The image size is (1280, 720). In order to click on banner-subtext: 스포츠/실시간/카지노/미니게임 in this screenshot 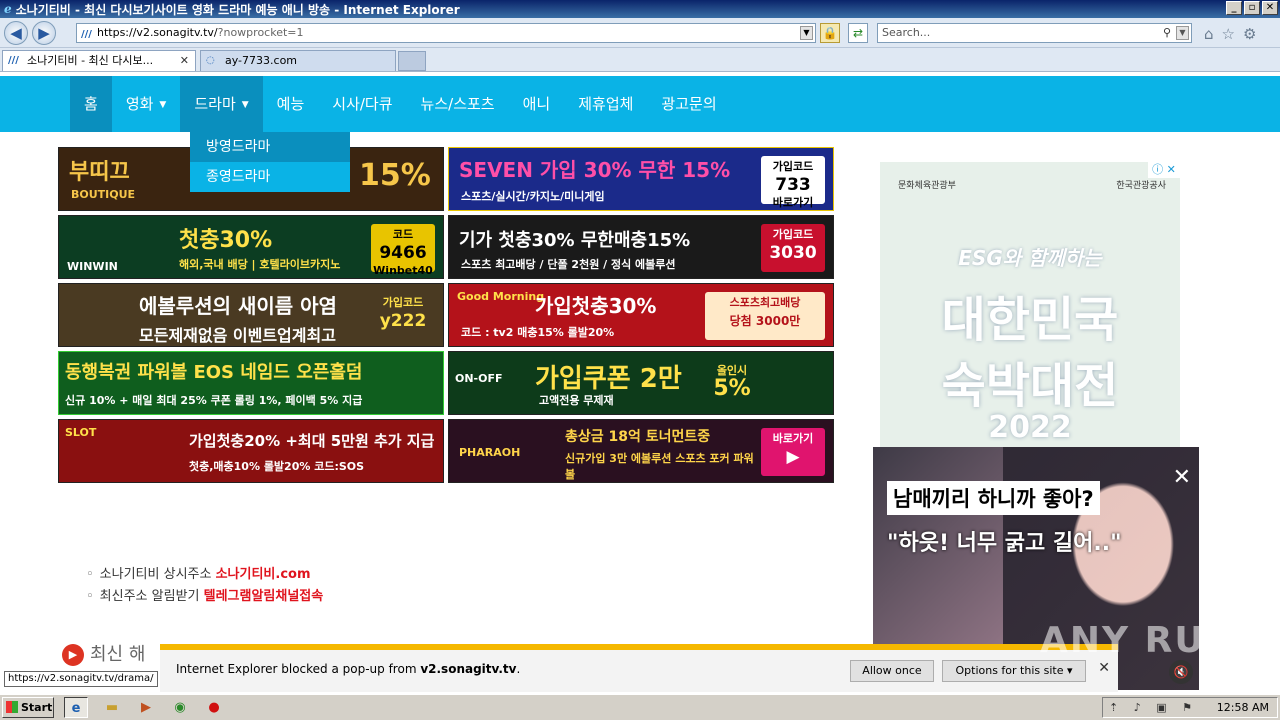, I will do `click(533, 196)`.